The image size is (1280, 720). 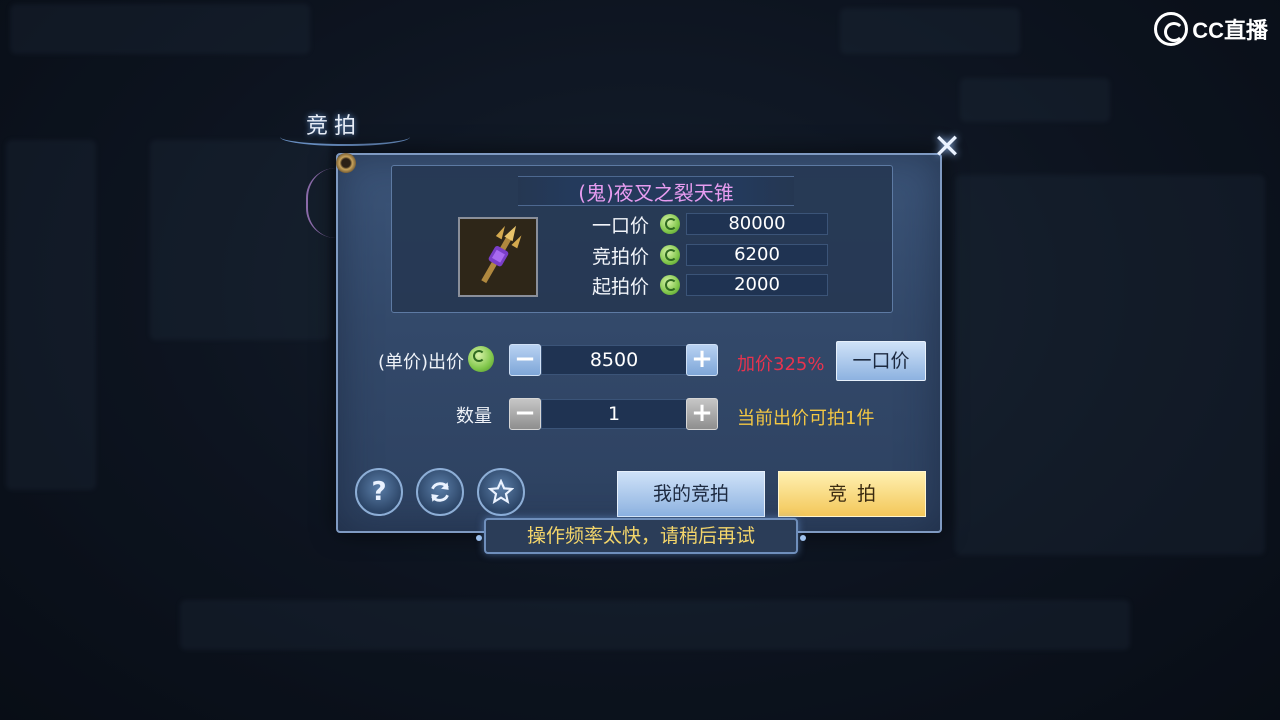 What do you see at coordinates (1230, 30) in the screenshot?
I see `watermark-text: CC直播` at bounding box center [1230, 30].